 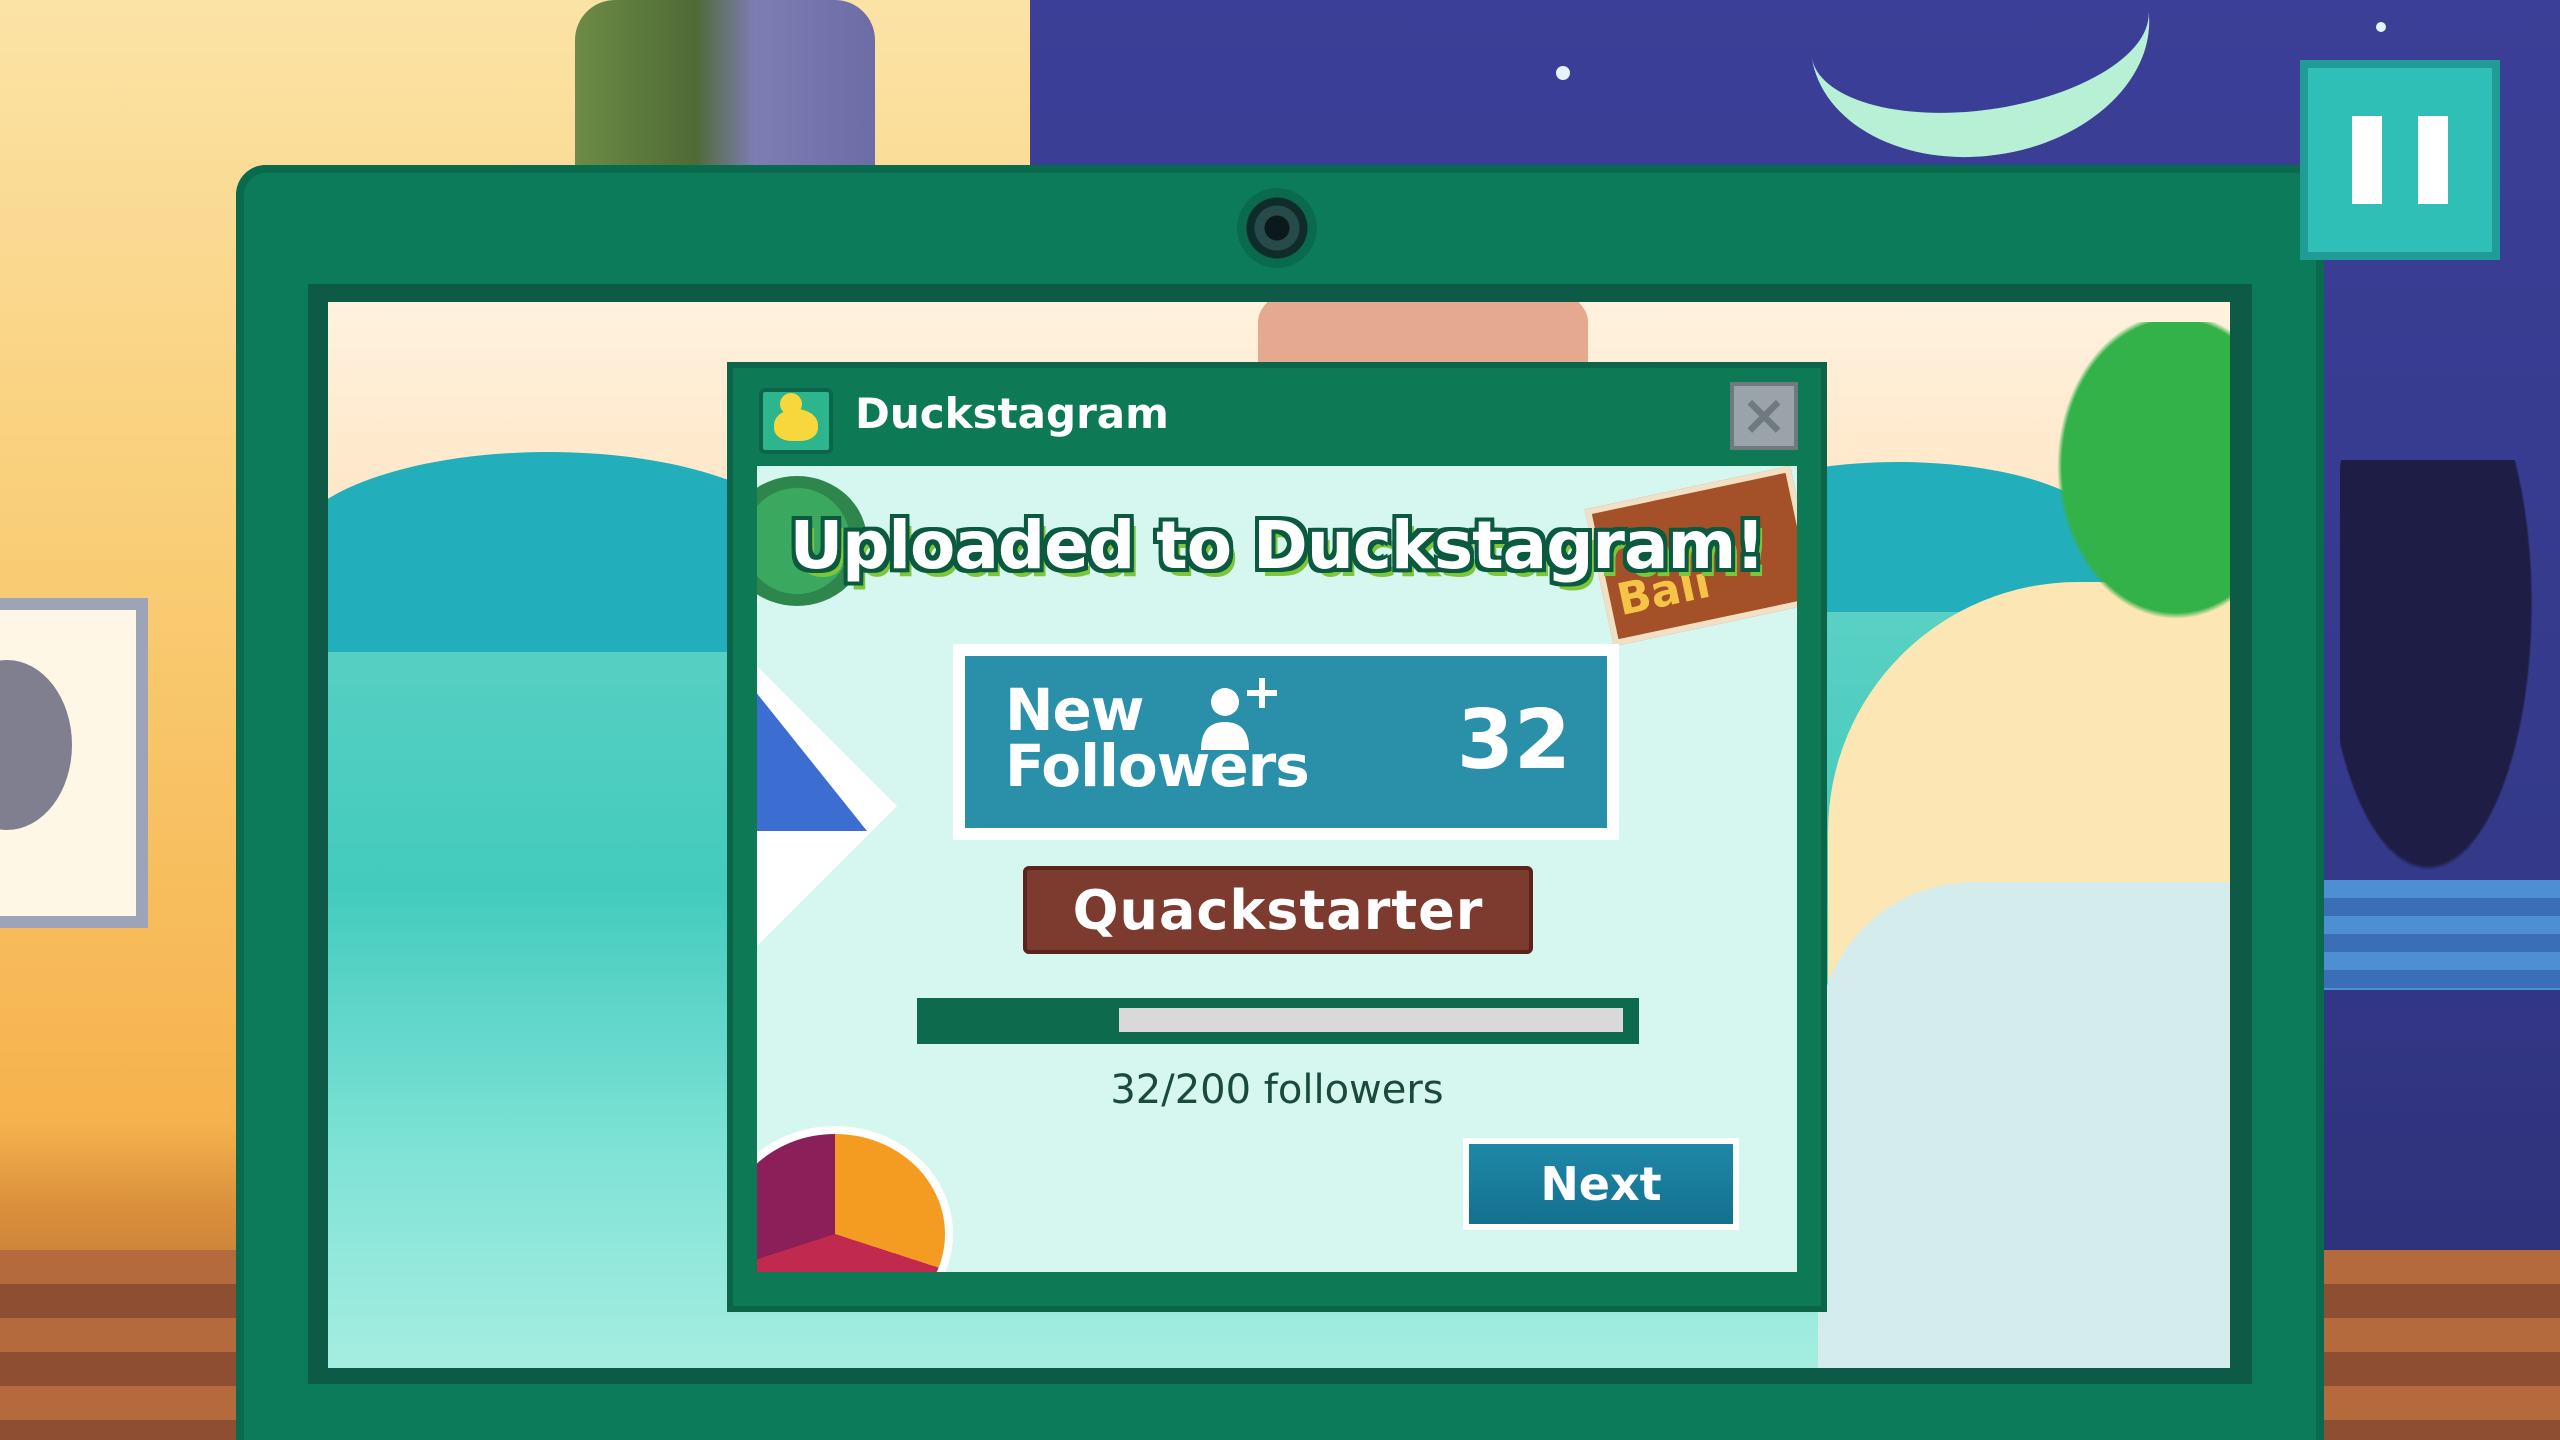 I want to click on dialog-title: Duckstagram, so click(x=1012, y=413).